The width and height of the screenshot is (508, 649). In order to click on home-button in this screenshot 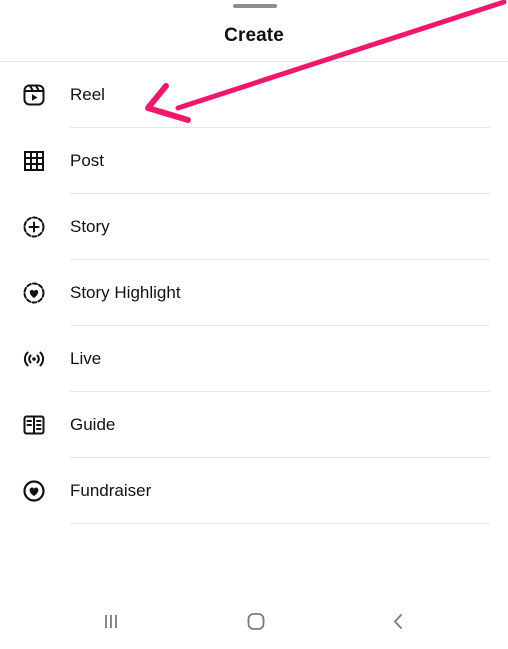, I will do `click(256, 621)`.